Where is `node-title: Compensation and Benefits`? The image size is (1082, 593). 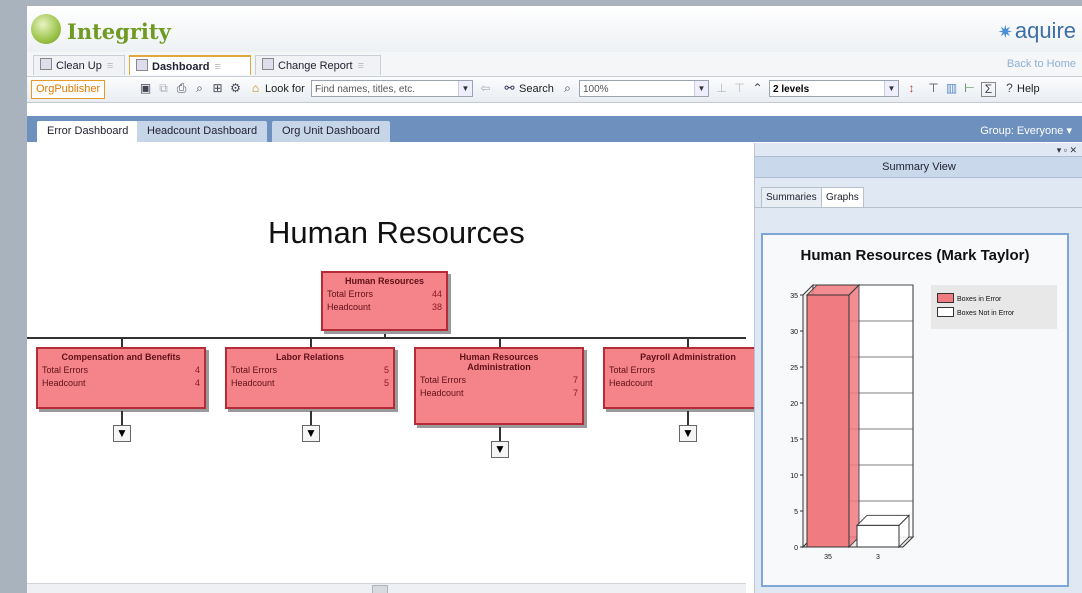
node-title: Compensation and Benefits is located at coordinates (121, 357).